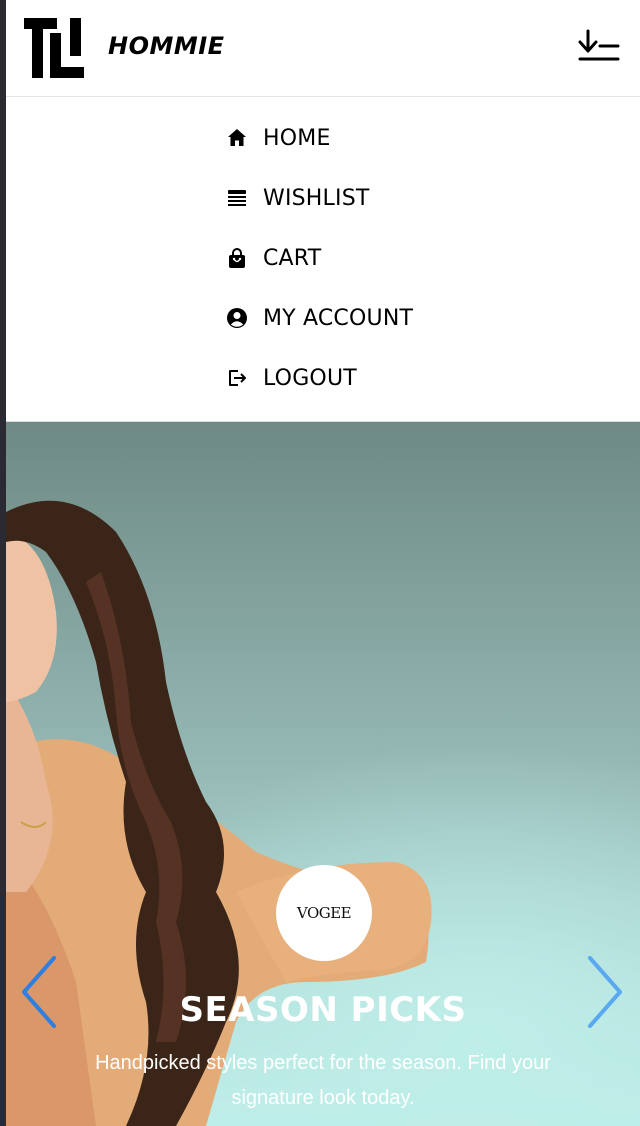 The height and width of the screenshot is (1126, 640). I want to click on brand-badge: VOGEE, so click(324, 913).